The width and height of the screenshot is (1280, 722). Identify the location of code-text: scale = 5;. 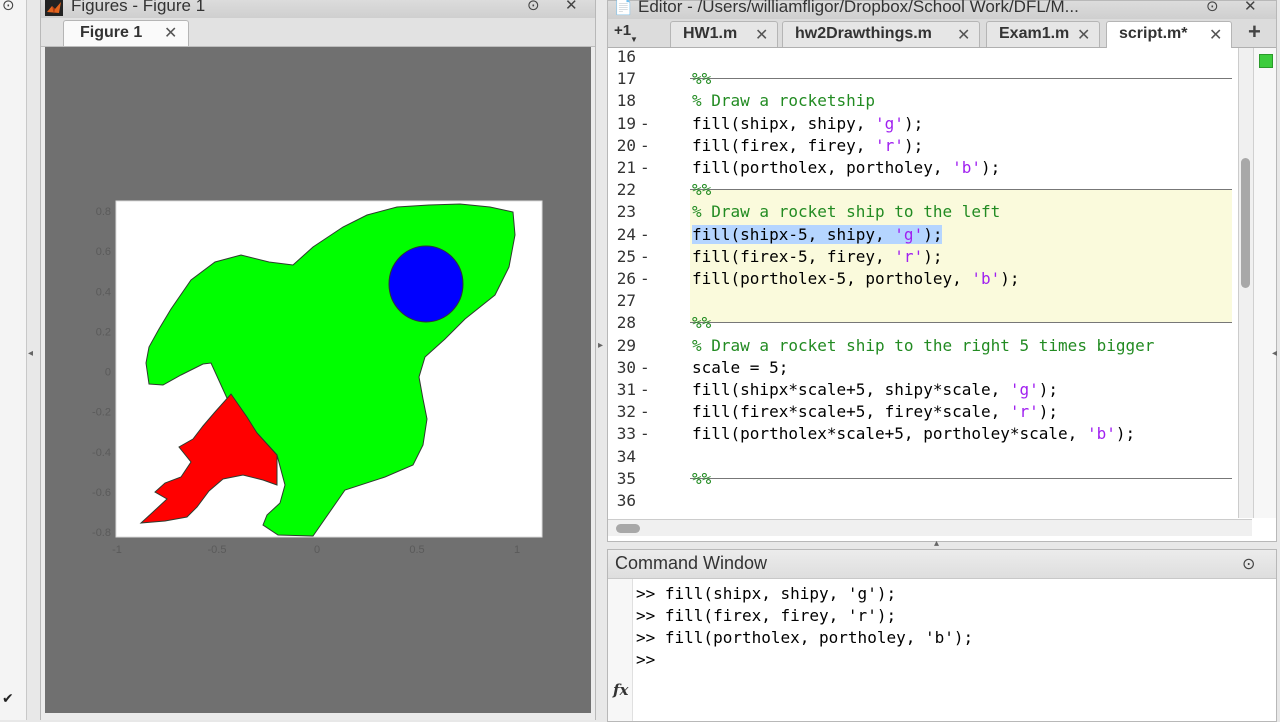
(740, 367).